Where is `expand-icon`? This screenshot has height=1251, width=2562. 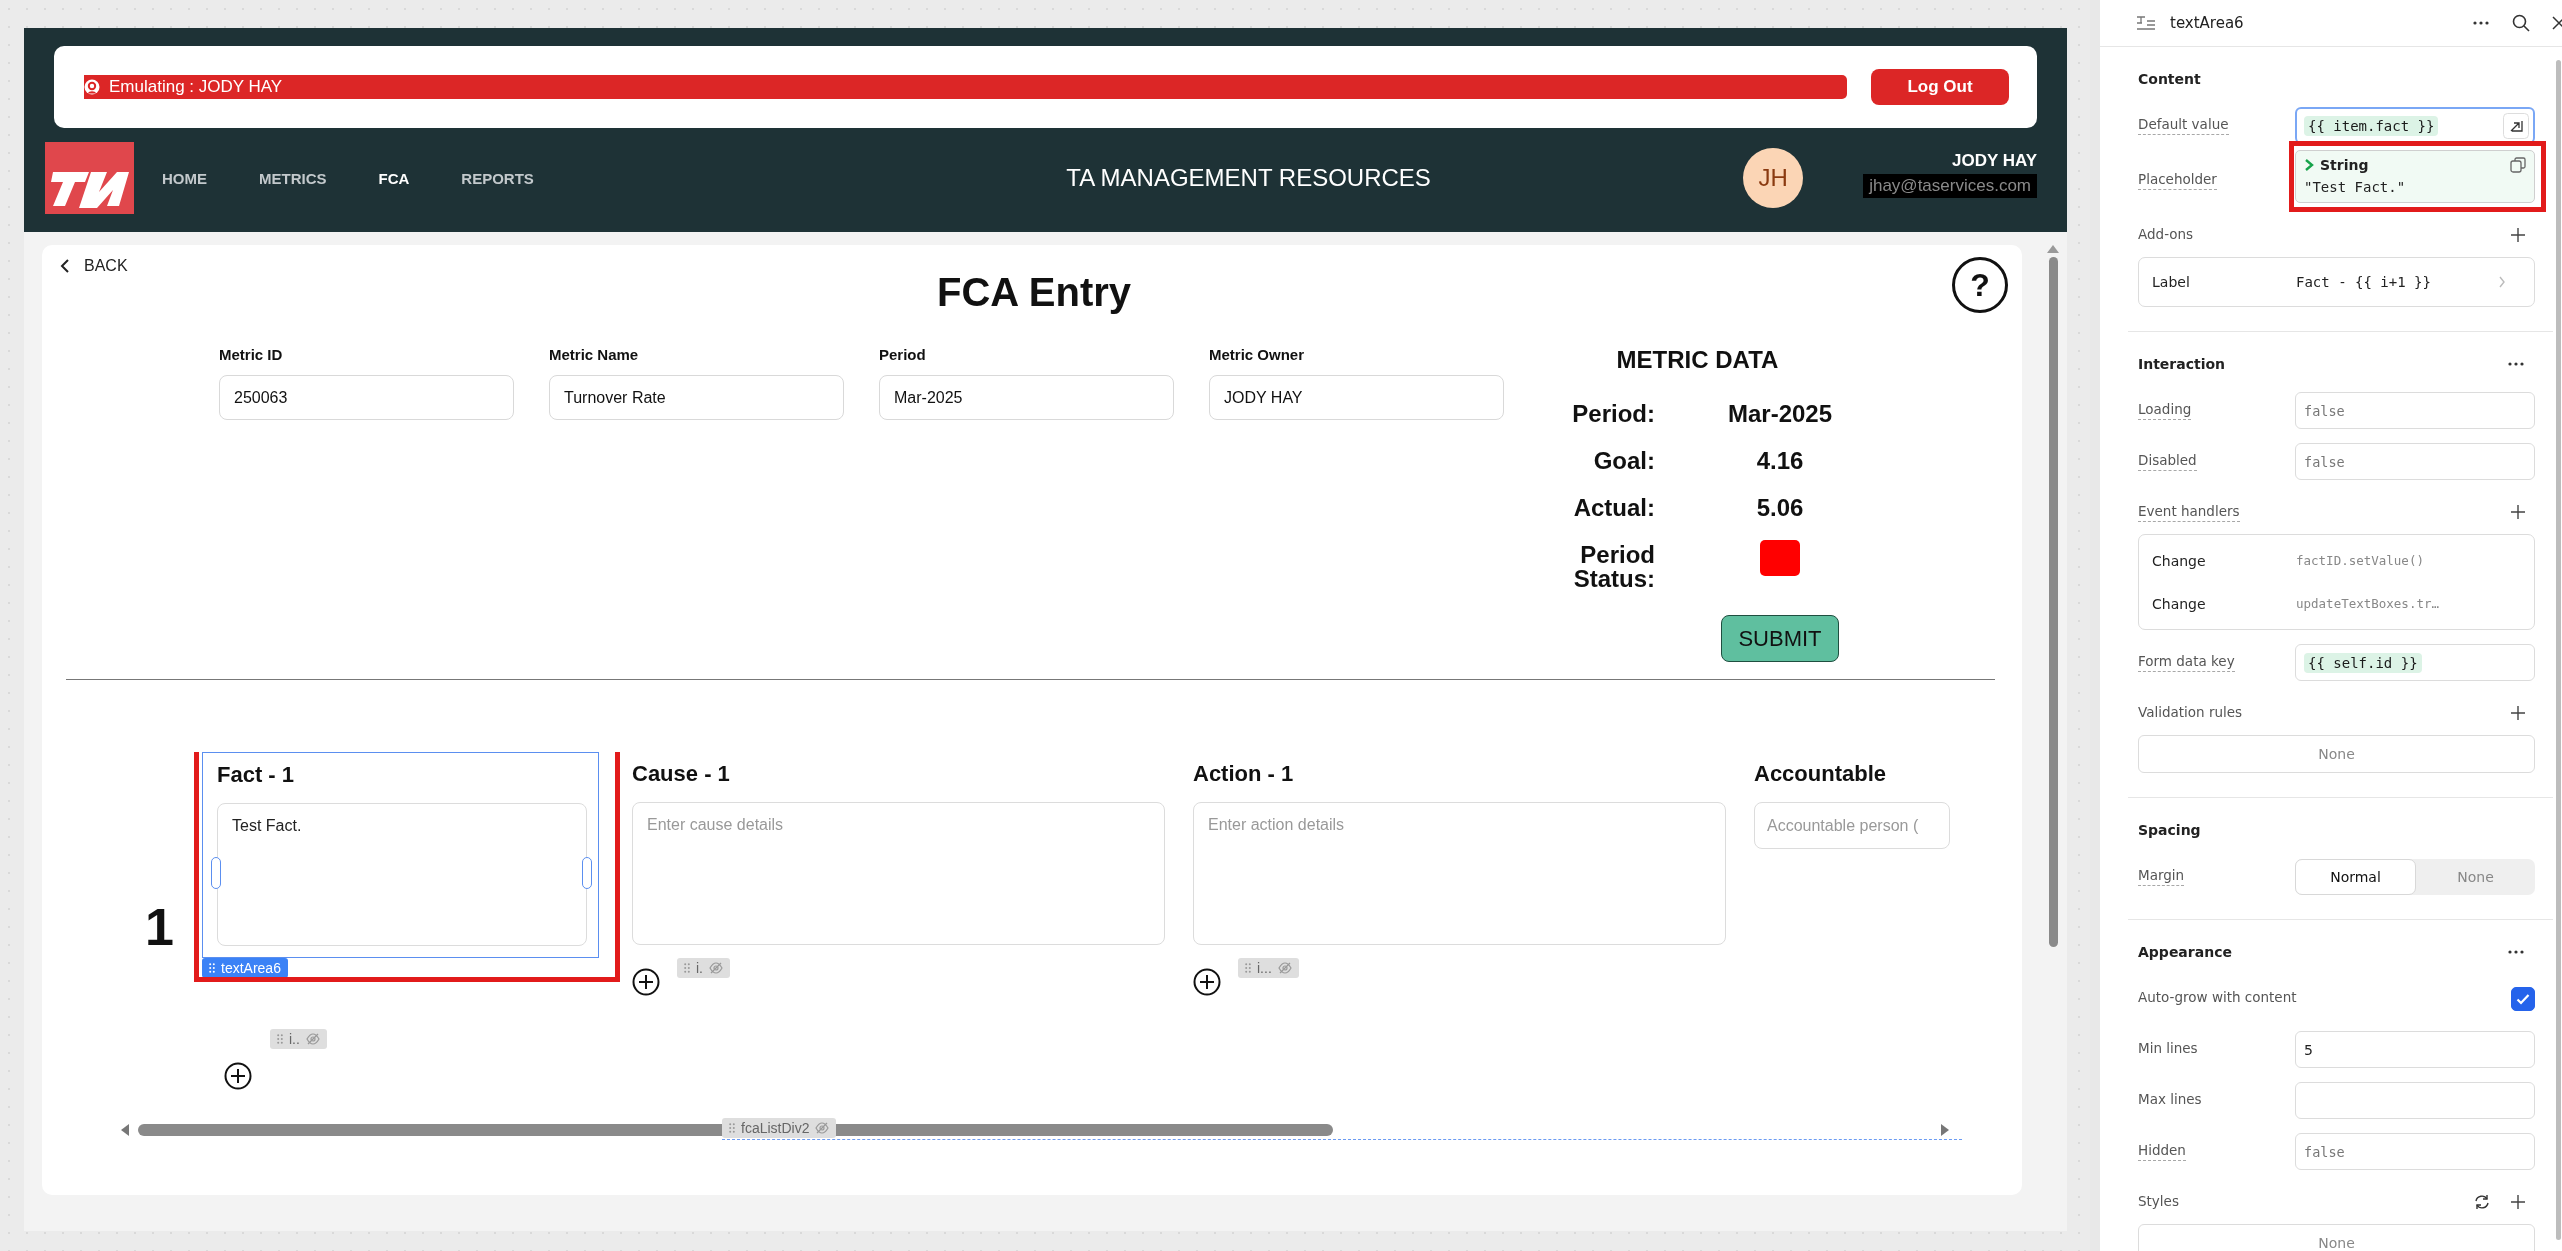
expand-icon is located at coordinates (2516, 126).